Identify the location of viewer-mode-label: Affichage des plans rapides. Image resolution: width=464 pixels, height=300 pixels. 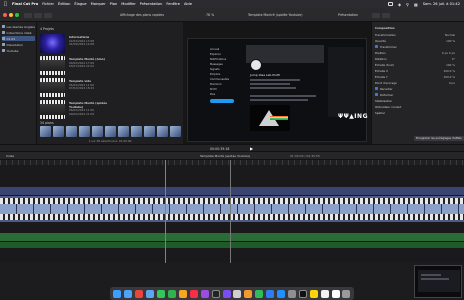
(142, 15).